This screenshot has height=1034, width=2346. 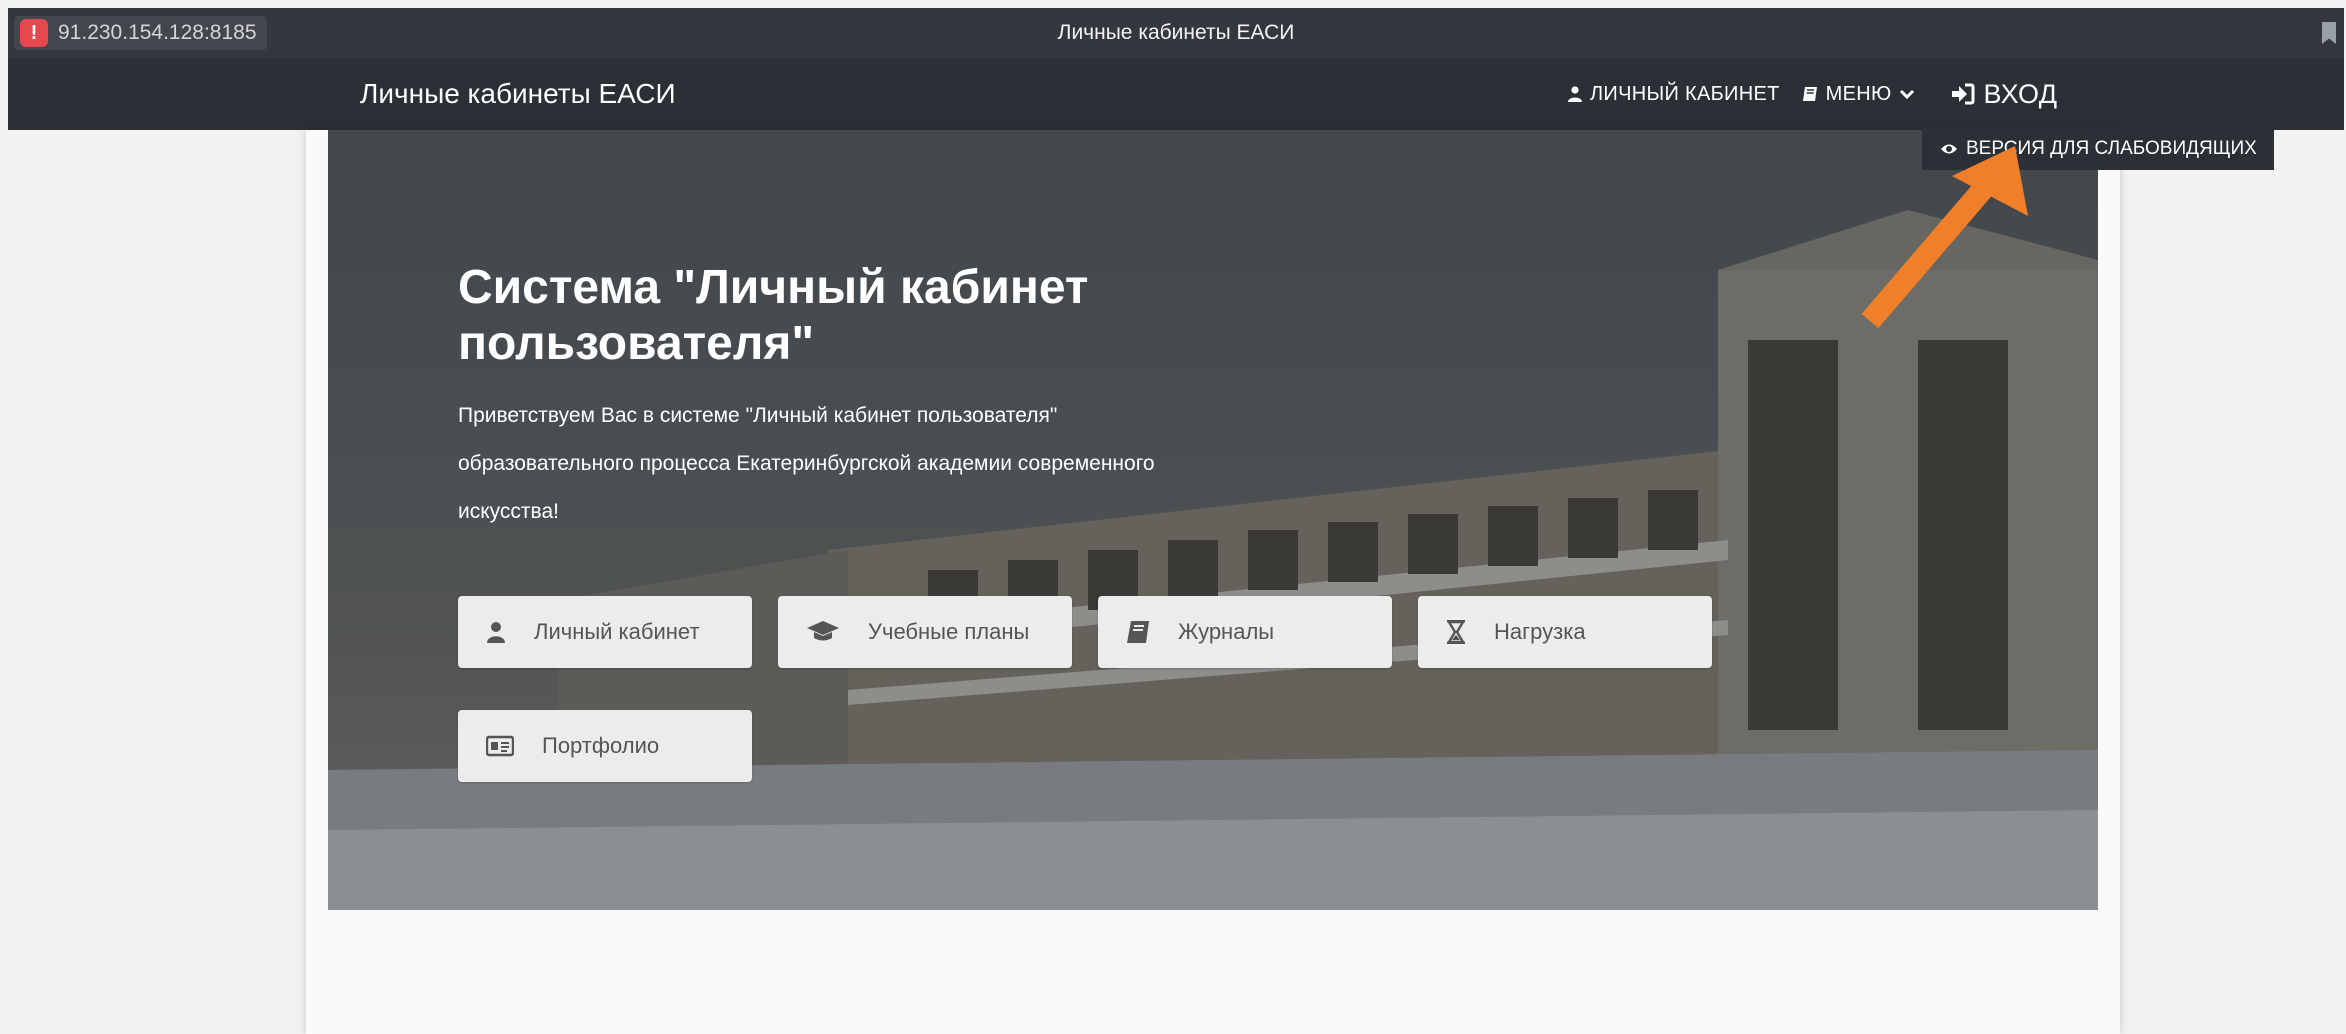 I want to click on annotation-arrow, so click(x=1944, y=237).